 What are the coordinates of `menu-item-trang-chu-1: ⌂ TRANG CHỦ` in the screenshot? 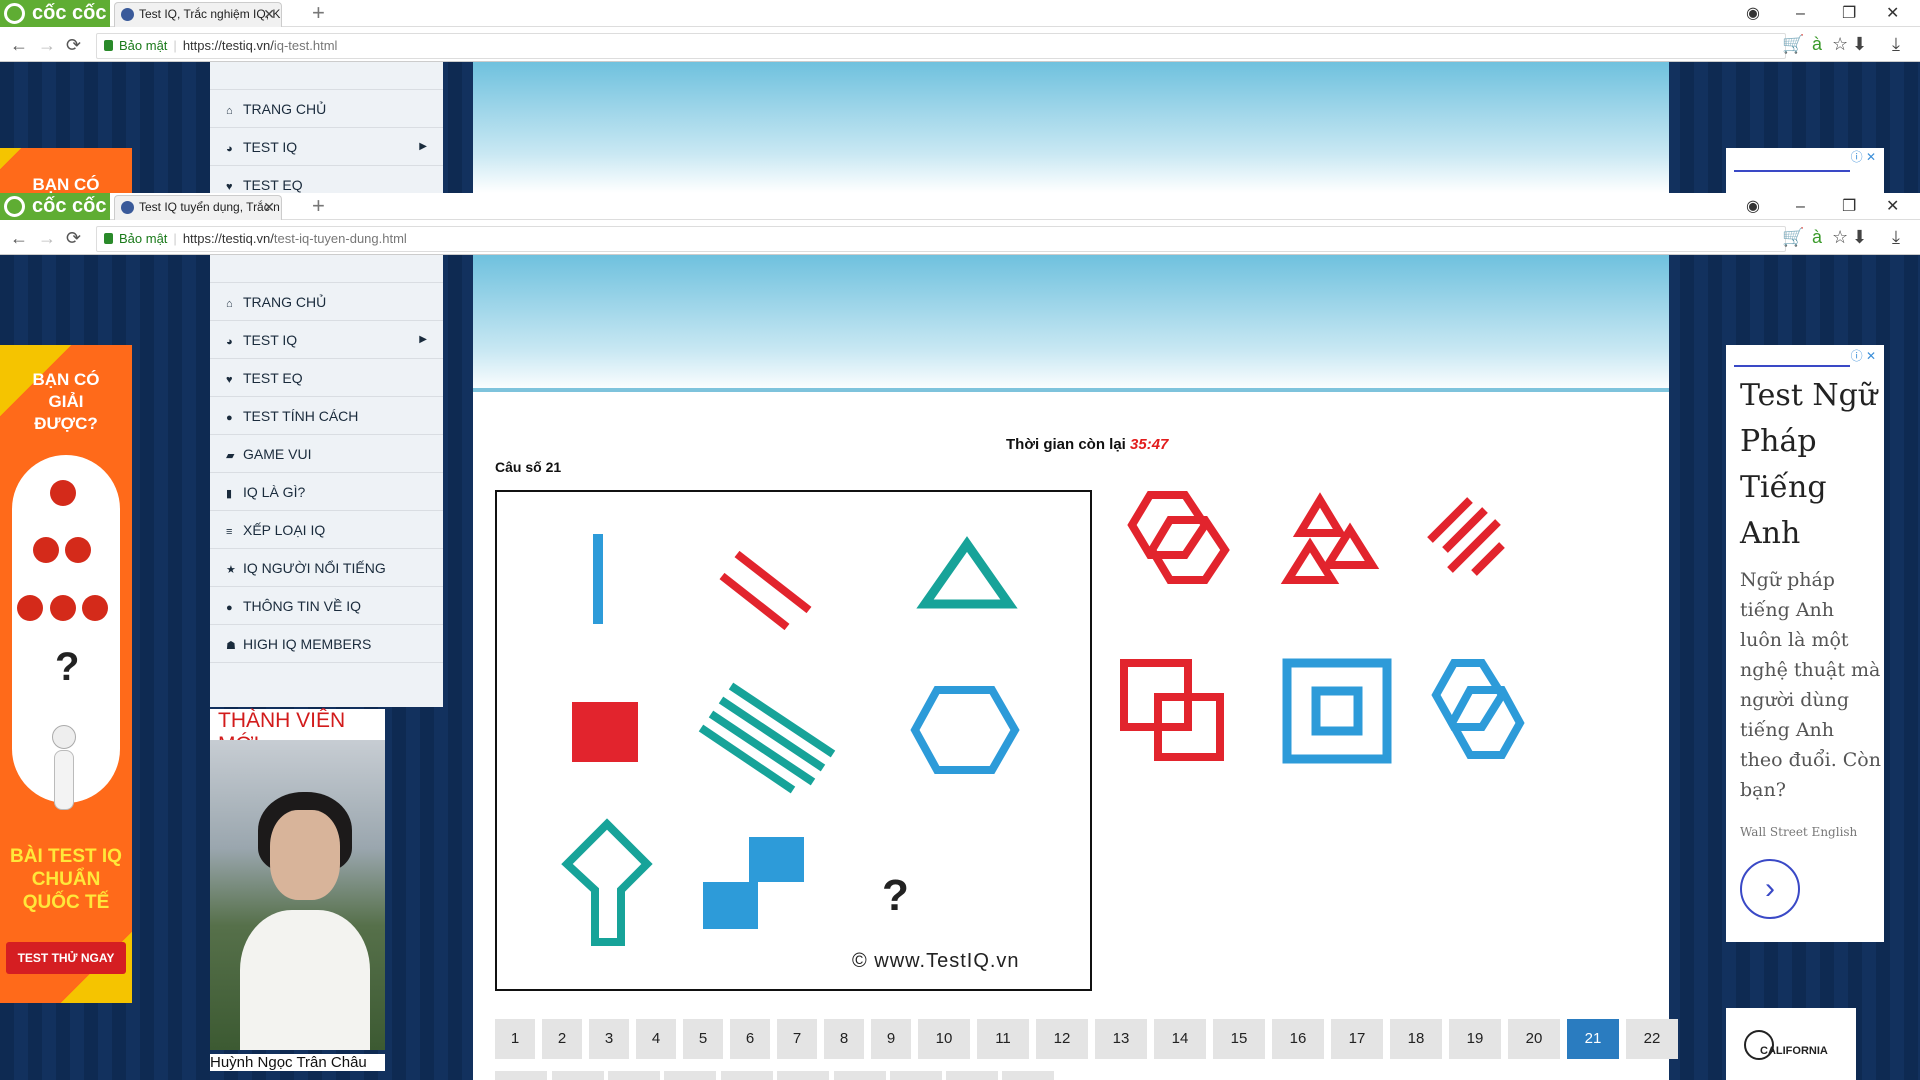 It's located at (326, 109).